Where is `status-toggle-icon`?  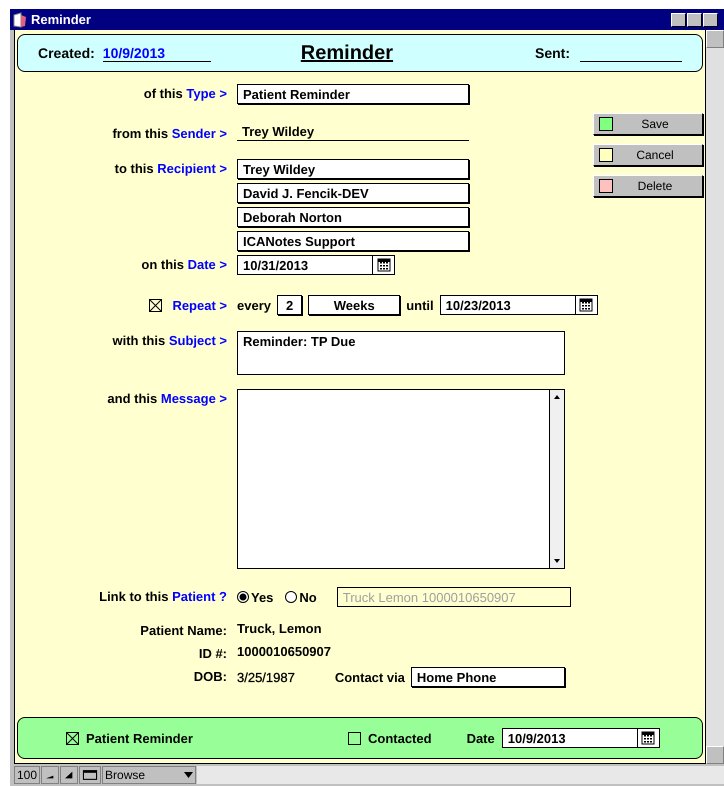
status-toggle-icon is located at coordinates (90, 775).